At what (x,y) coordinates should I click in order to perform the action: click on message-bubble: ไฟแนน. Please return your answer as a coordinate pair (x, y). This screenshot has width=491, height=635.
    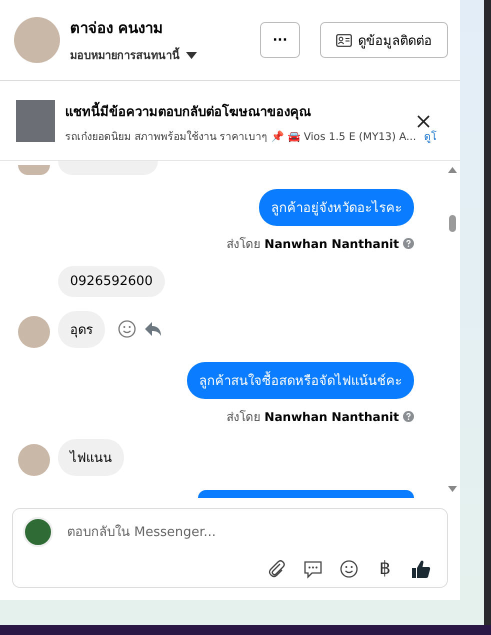
    Looking at the image, I should click on (91, 457).